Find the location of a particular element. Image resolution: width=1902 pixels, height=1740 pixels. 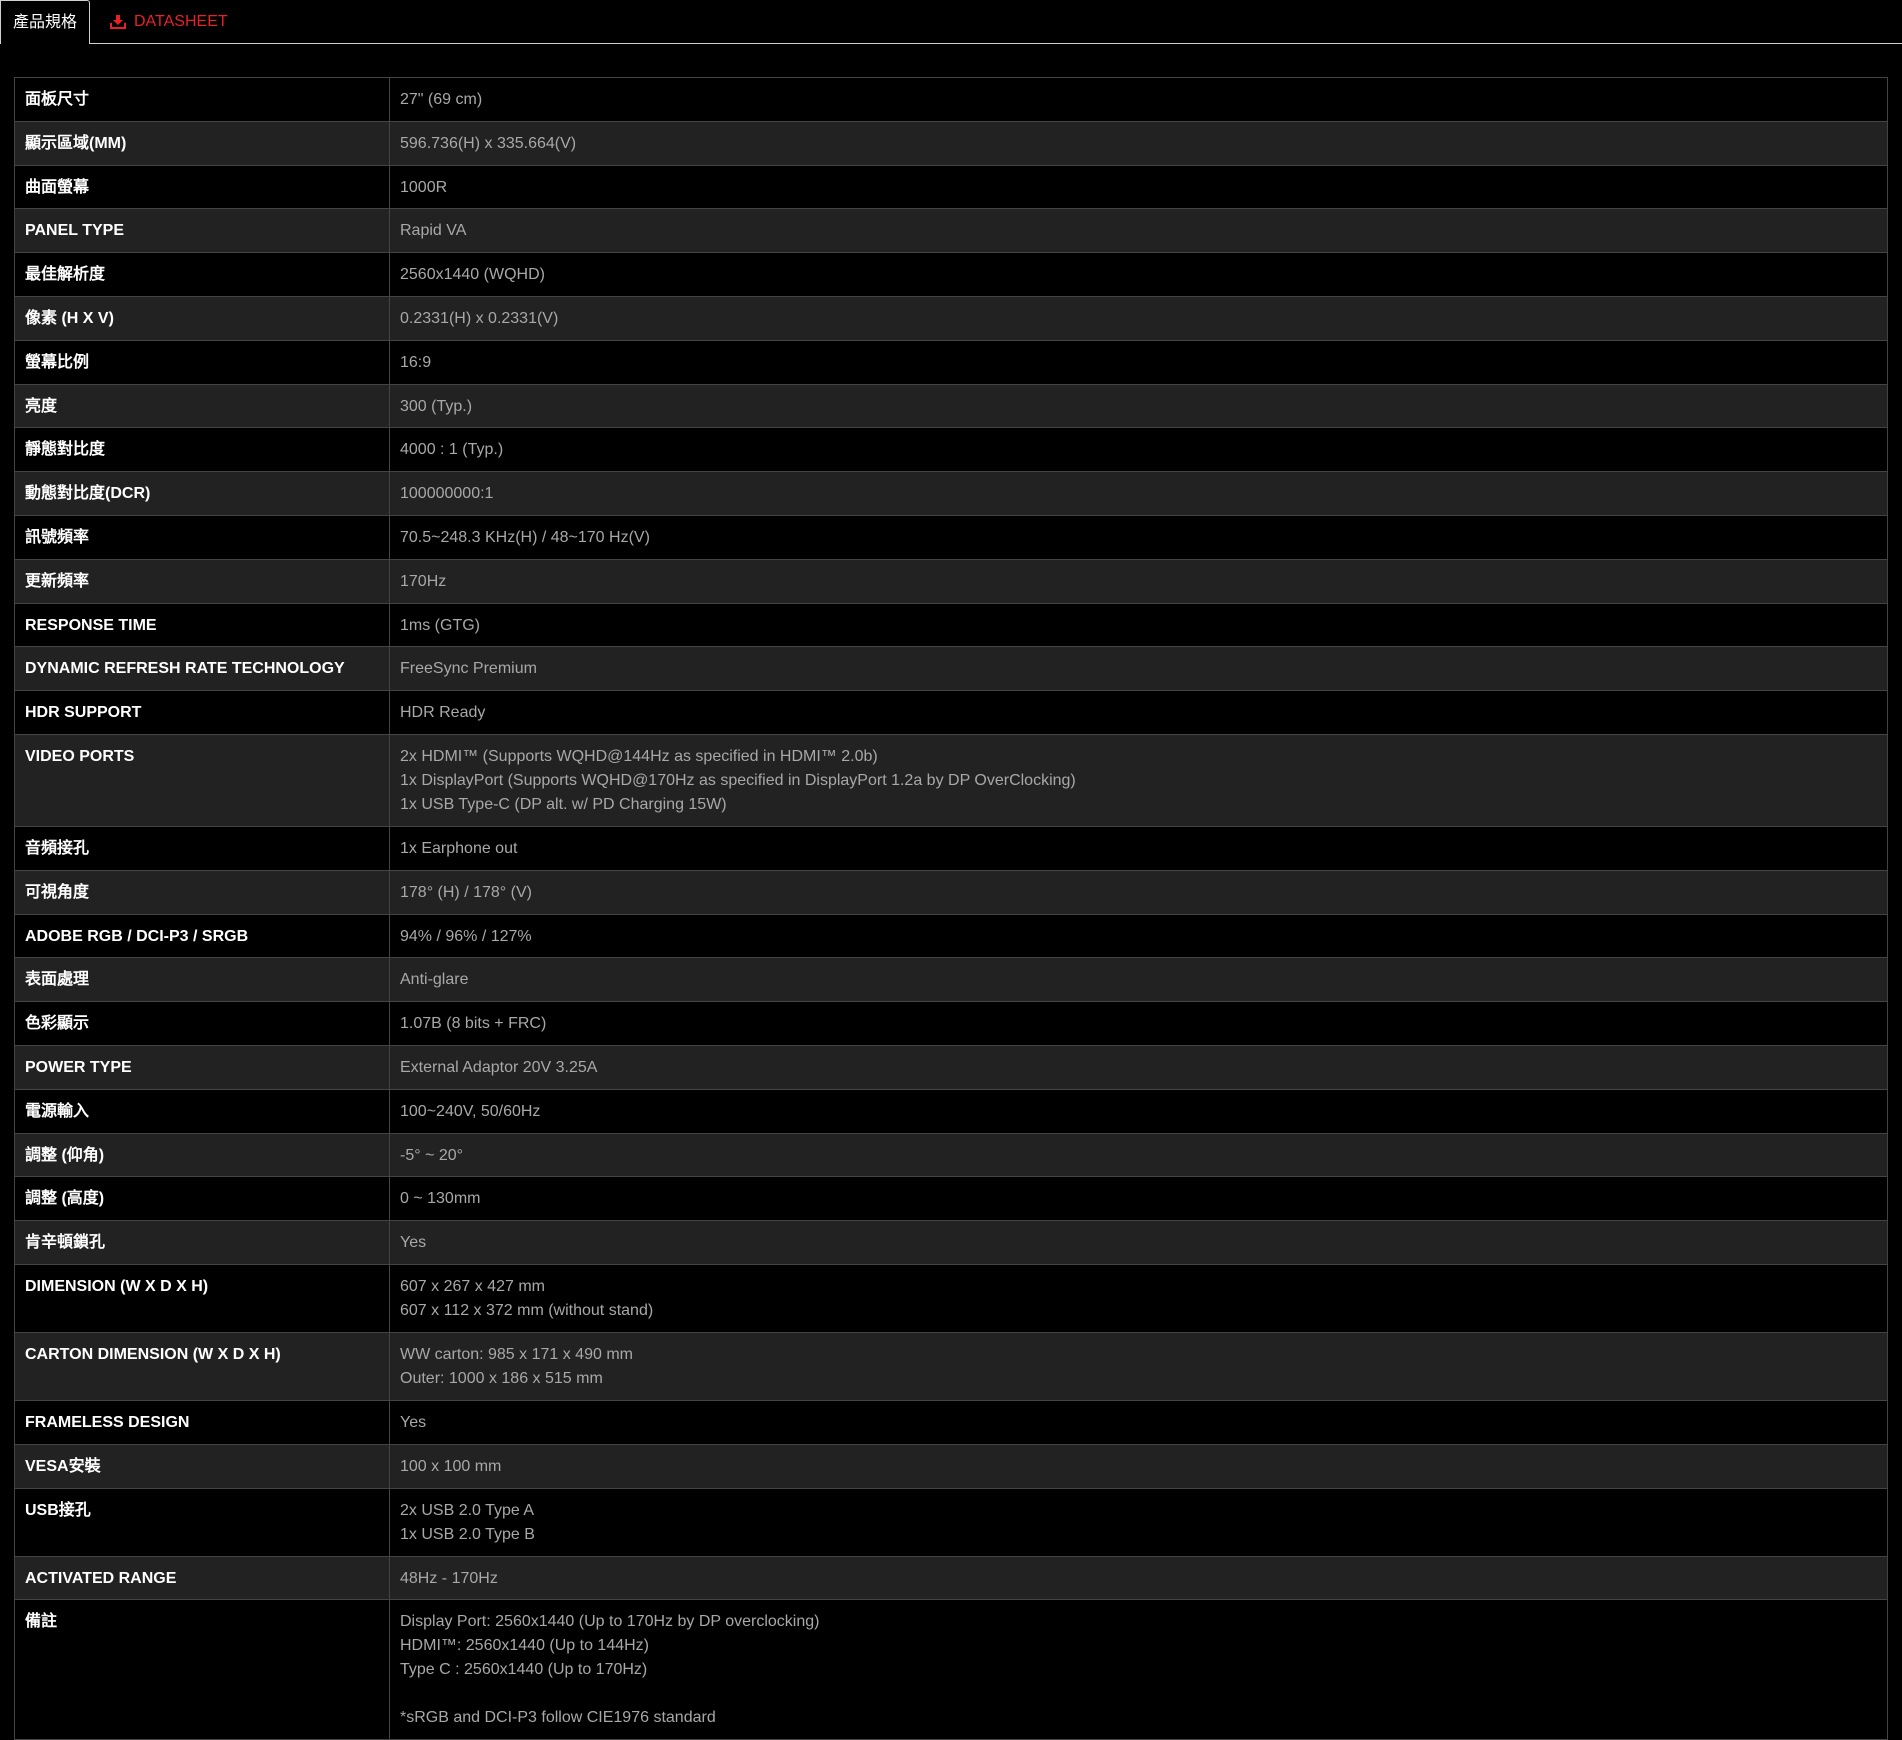

spec-label: 音頻接孔 is located at coordinates (202, 848).